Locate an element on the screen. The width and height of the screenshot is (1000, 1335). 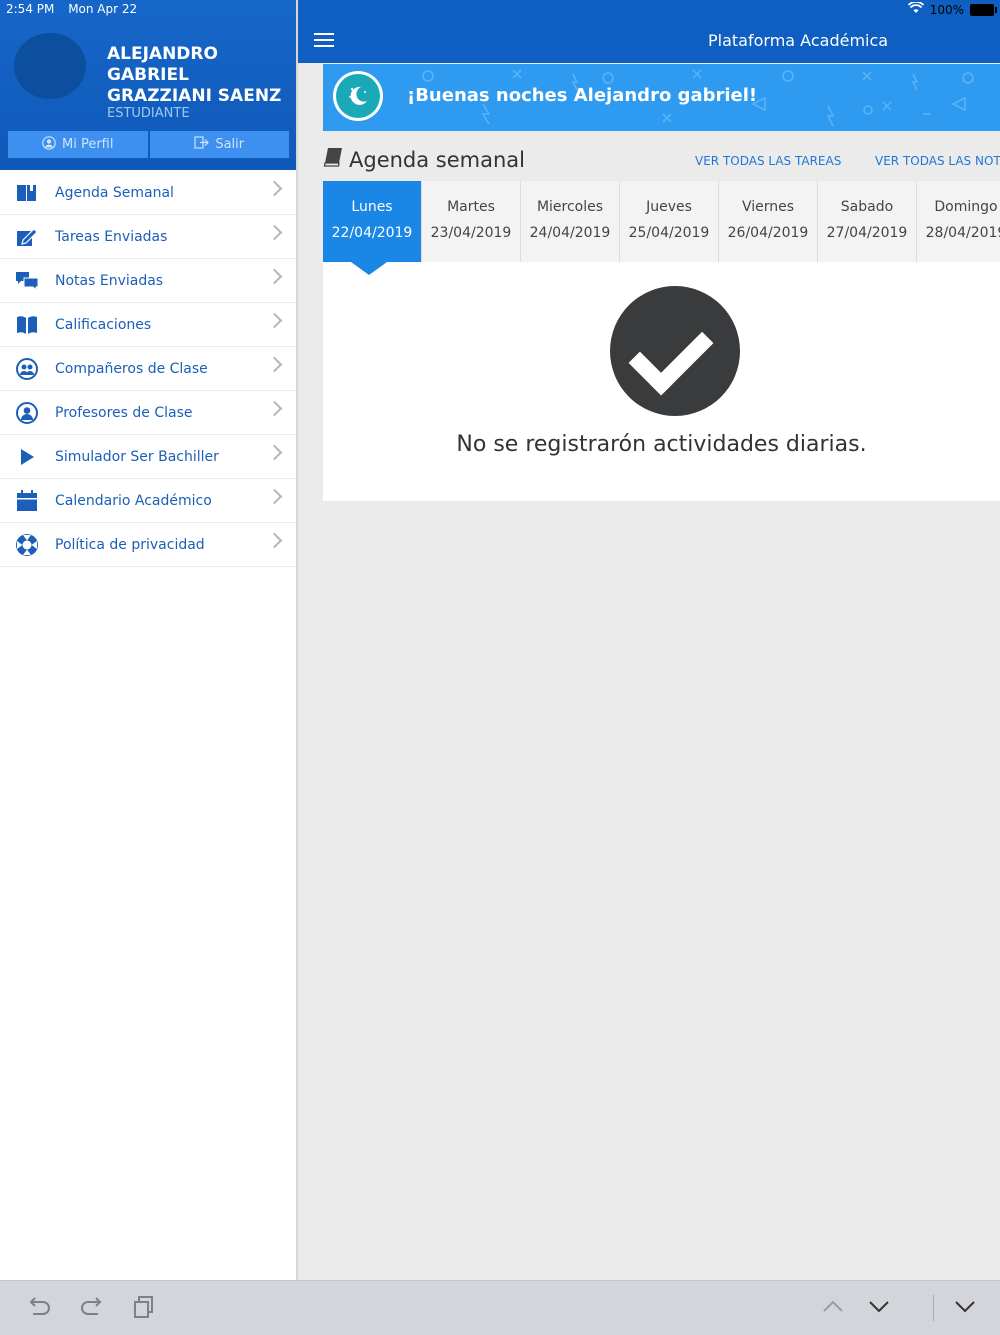
wifi-icon is located at coordinates (915, 9).